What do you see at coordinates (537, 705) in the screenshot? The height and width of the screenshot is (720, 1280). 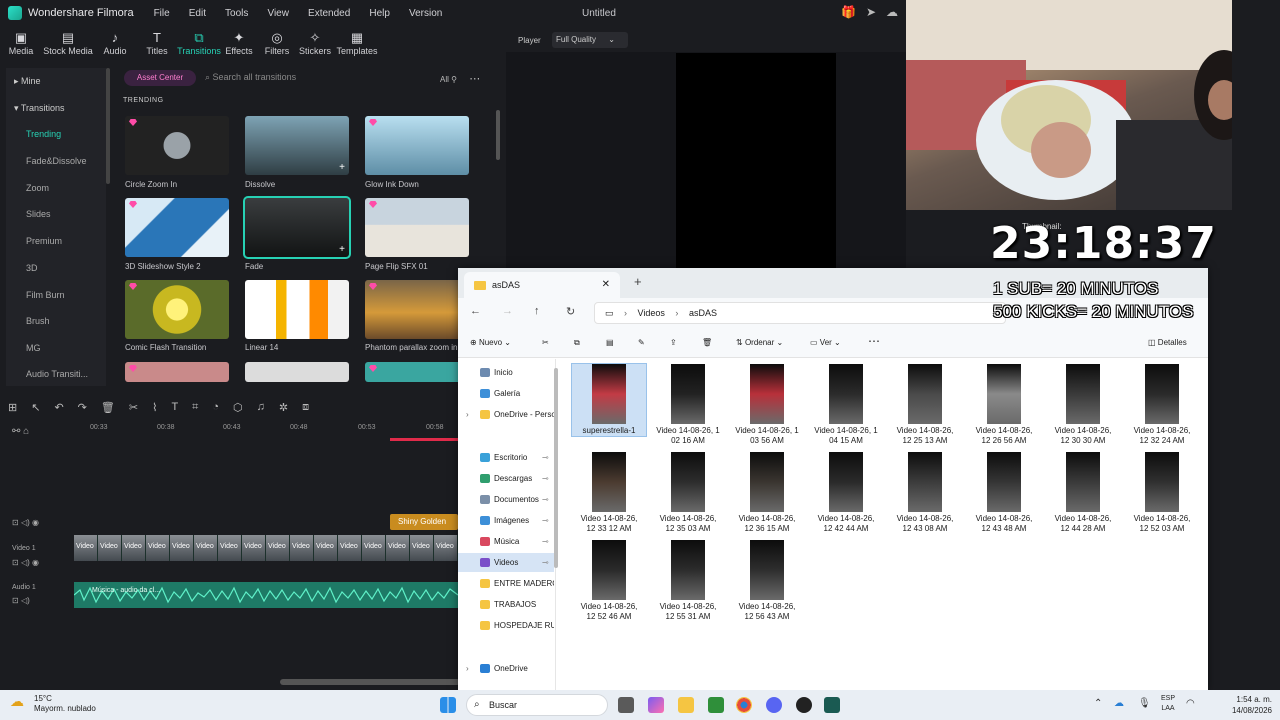 I see `taskbar-search: ⌕ Buscar` at bounding box center [537, 705].